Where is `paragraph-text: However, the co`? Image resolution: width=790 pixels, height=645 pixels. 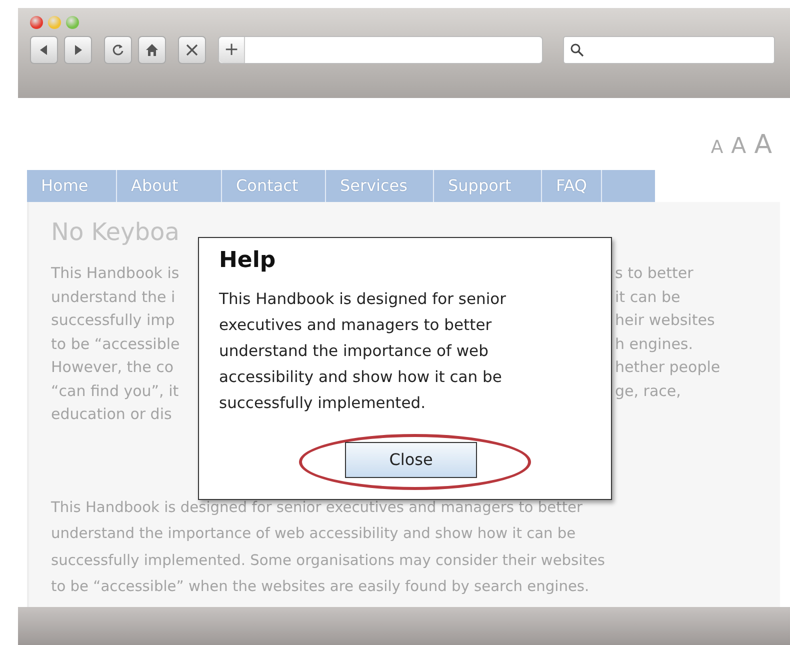 paragraph-text: However, the co is located at coordinates (113, 367).